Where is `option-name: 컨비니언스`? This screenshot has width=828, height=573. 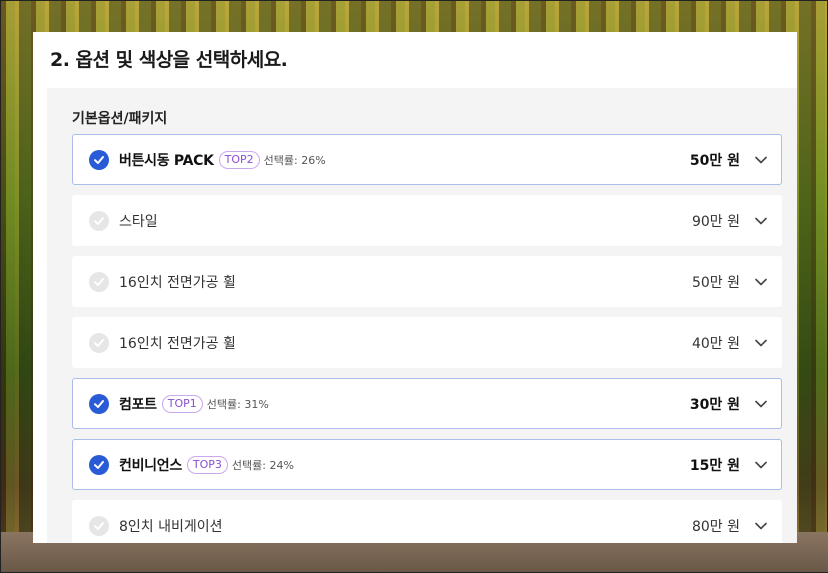 option-name: 컨비니언스 is located at coordinates (150, 465).